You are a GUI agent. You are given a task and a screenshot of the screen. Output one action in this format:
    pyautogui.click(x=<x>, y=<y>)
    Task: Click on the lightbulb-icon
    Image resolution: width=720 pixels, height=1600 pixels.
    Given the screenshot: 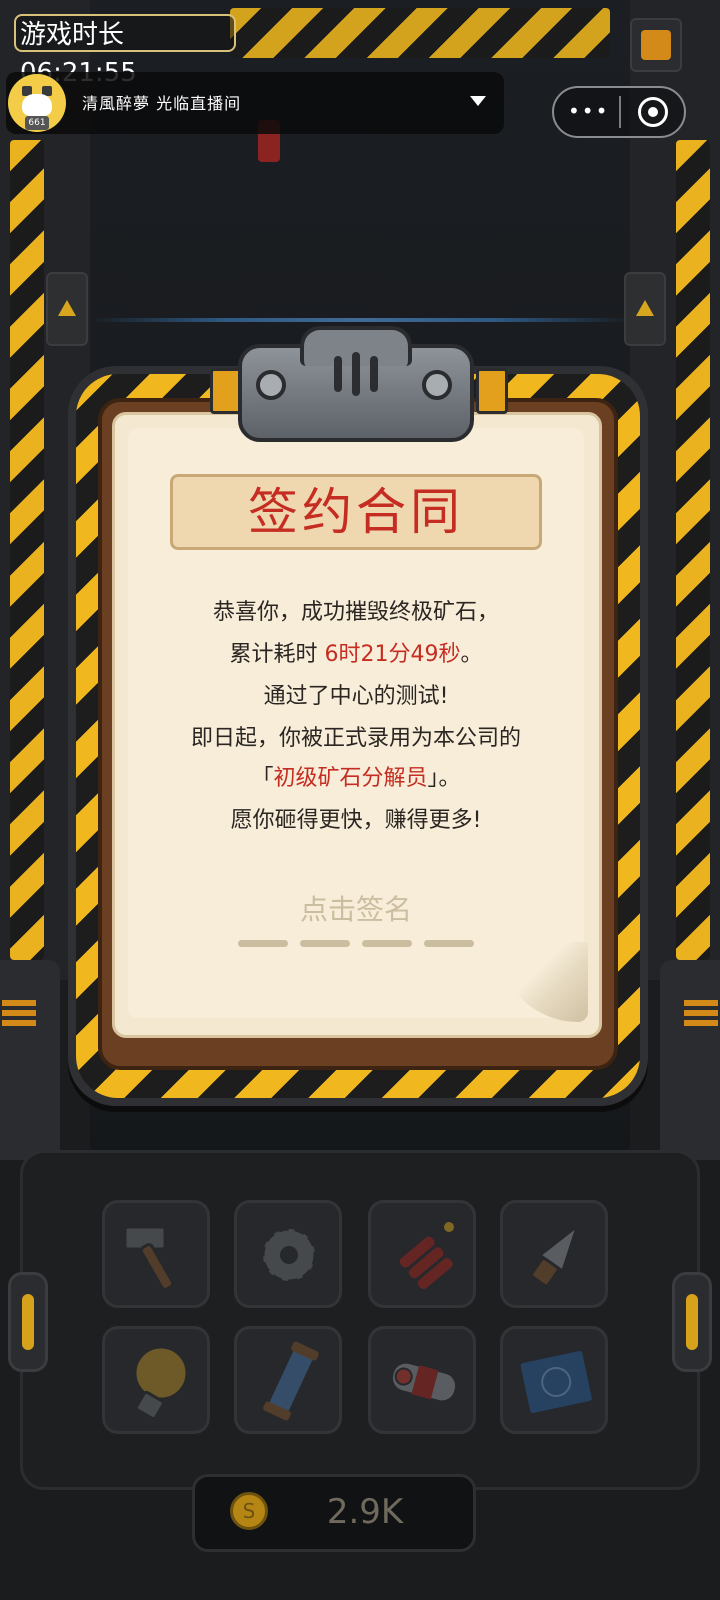 What is the action you would take?
    pyautogui.click(x=161, y=1383)
    